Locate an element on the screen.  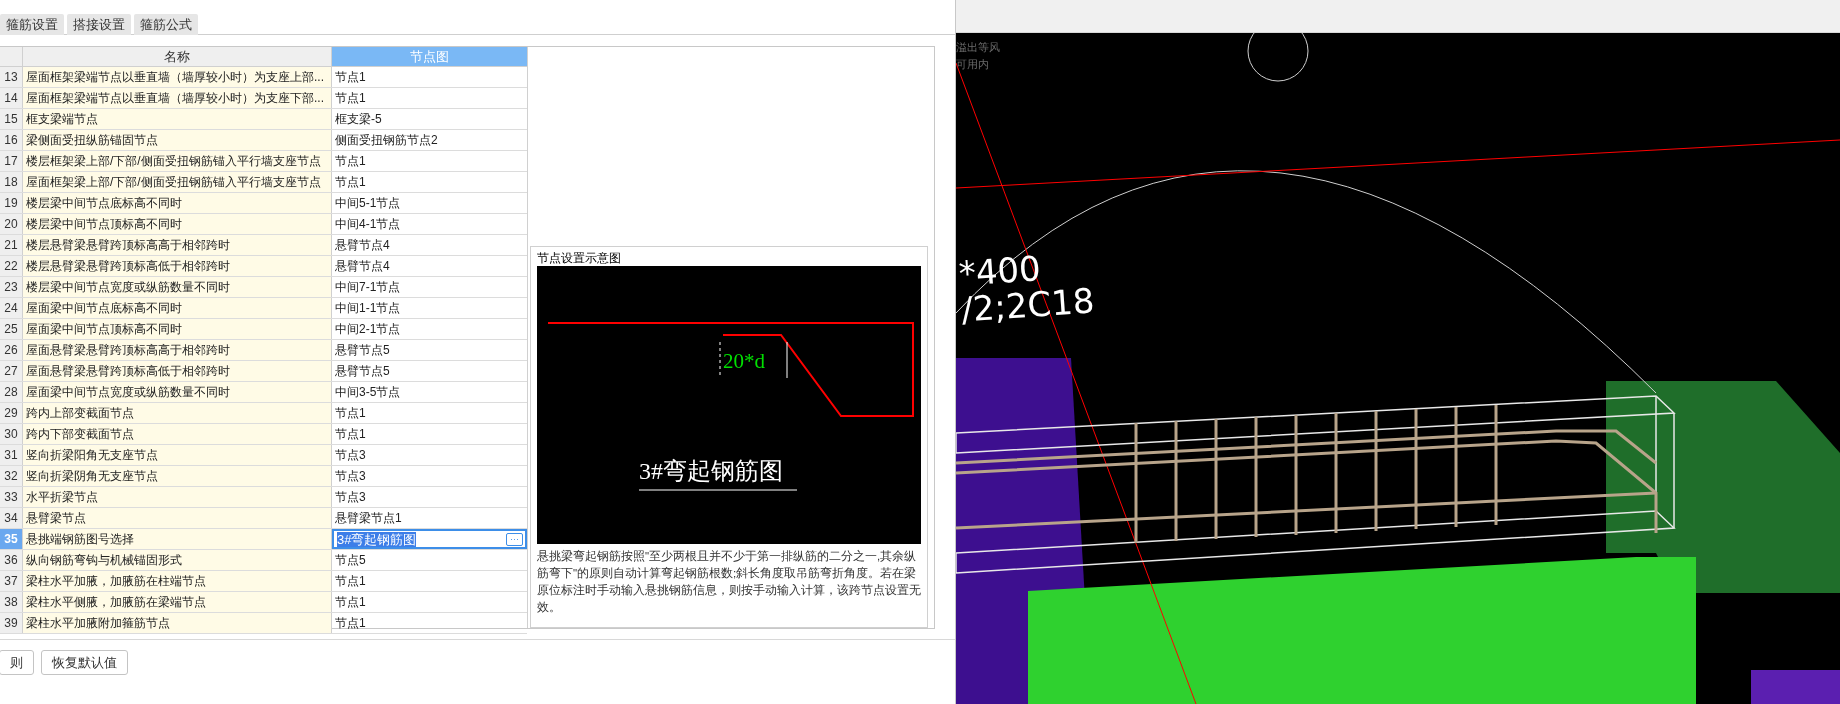
table-cell: 纵向钢筋弯钩与机械锚固形式 is located at coordinates (177, 560).